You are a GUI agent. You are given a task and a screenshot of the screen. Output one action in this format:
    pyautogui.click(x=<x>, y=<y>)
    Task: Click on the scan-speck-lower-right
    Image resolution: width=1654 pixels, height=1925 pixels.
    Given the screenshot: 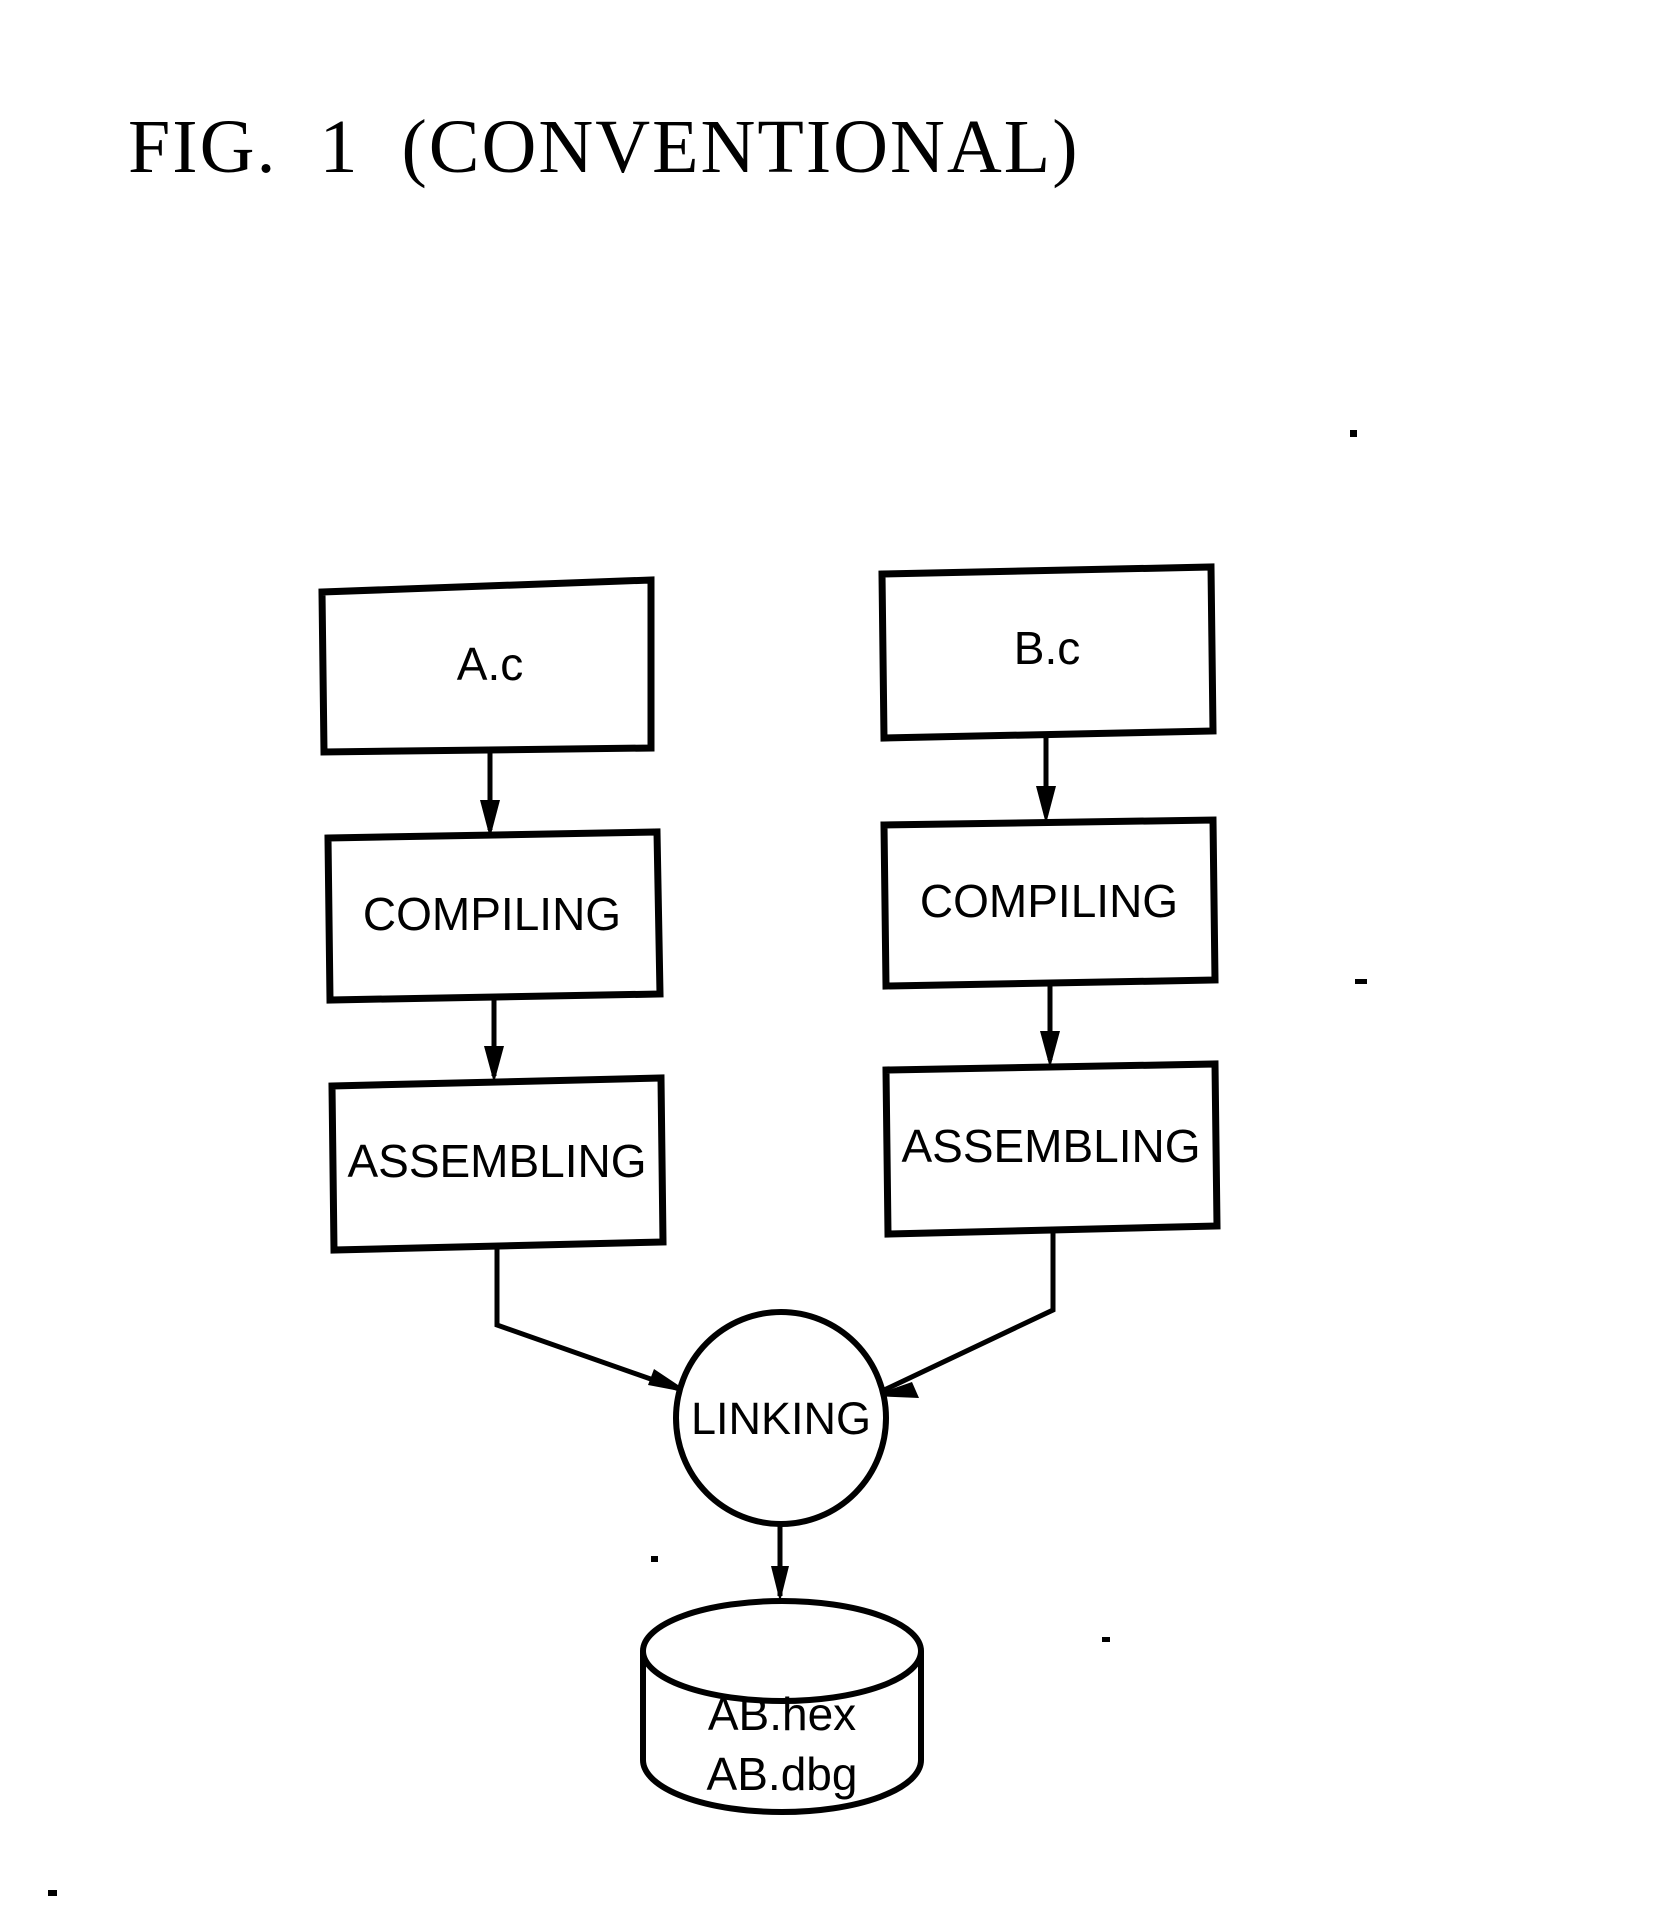 What is the action you would take?
    pyautogui.click(x=1106, y=1639)
    